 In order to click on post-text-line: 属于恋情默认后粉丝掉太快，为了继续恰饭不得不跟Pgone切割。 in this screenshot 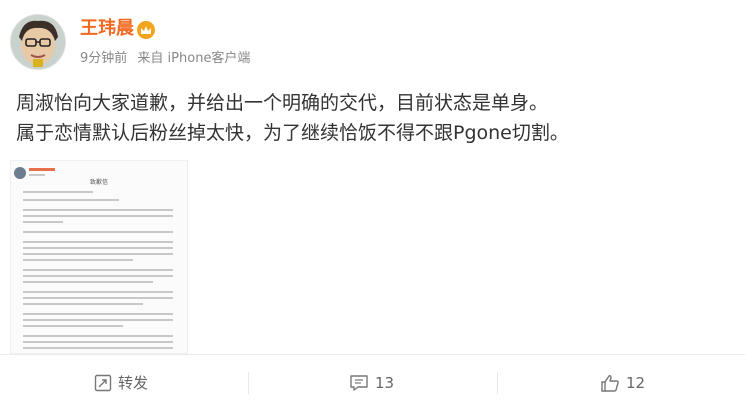, I will do `click(292, 133)`.